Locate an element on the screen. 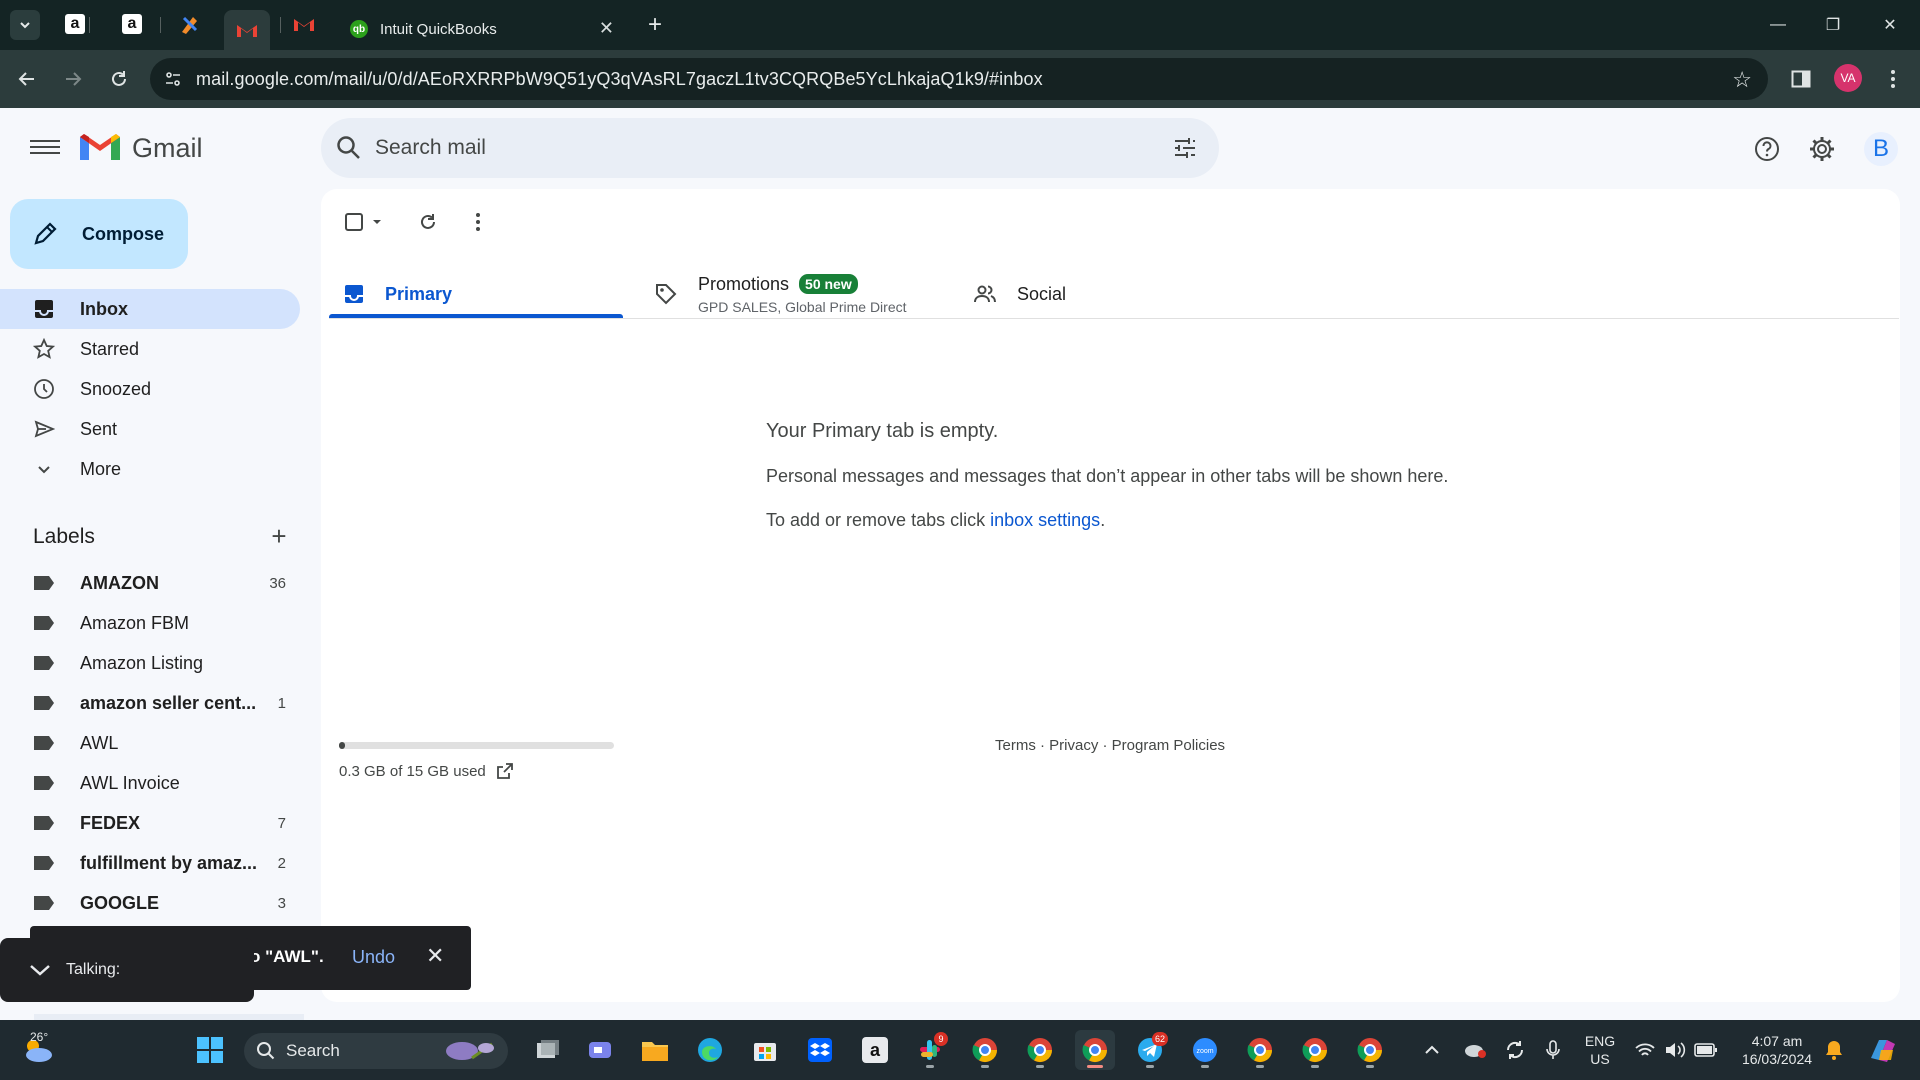  new-tab-button: + is located at coordinates (655, 25).